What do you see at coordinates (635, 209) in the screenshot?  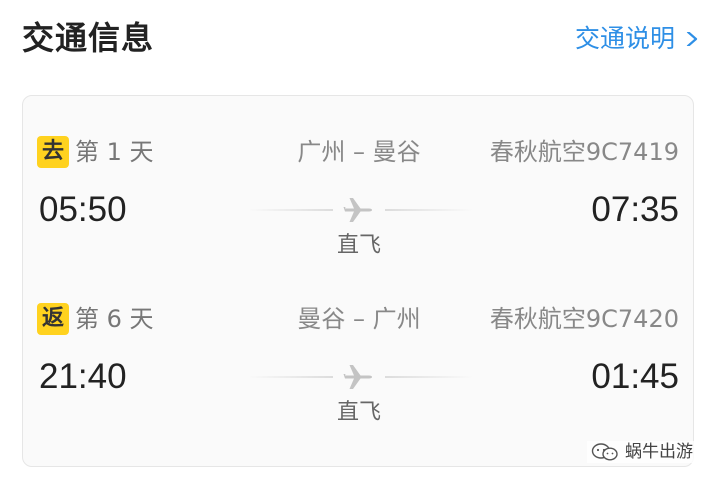 I see `outbound-arrive-time: 07:35` at bounding box center [635, 209].